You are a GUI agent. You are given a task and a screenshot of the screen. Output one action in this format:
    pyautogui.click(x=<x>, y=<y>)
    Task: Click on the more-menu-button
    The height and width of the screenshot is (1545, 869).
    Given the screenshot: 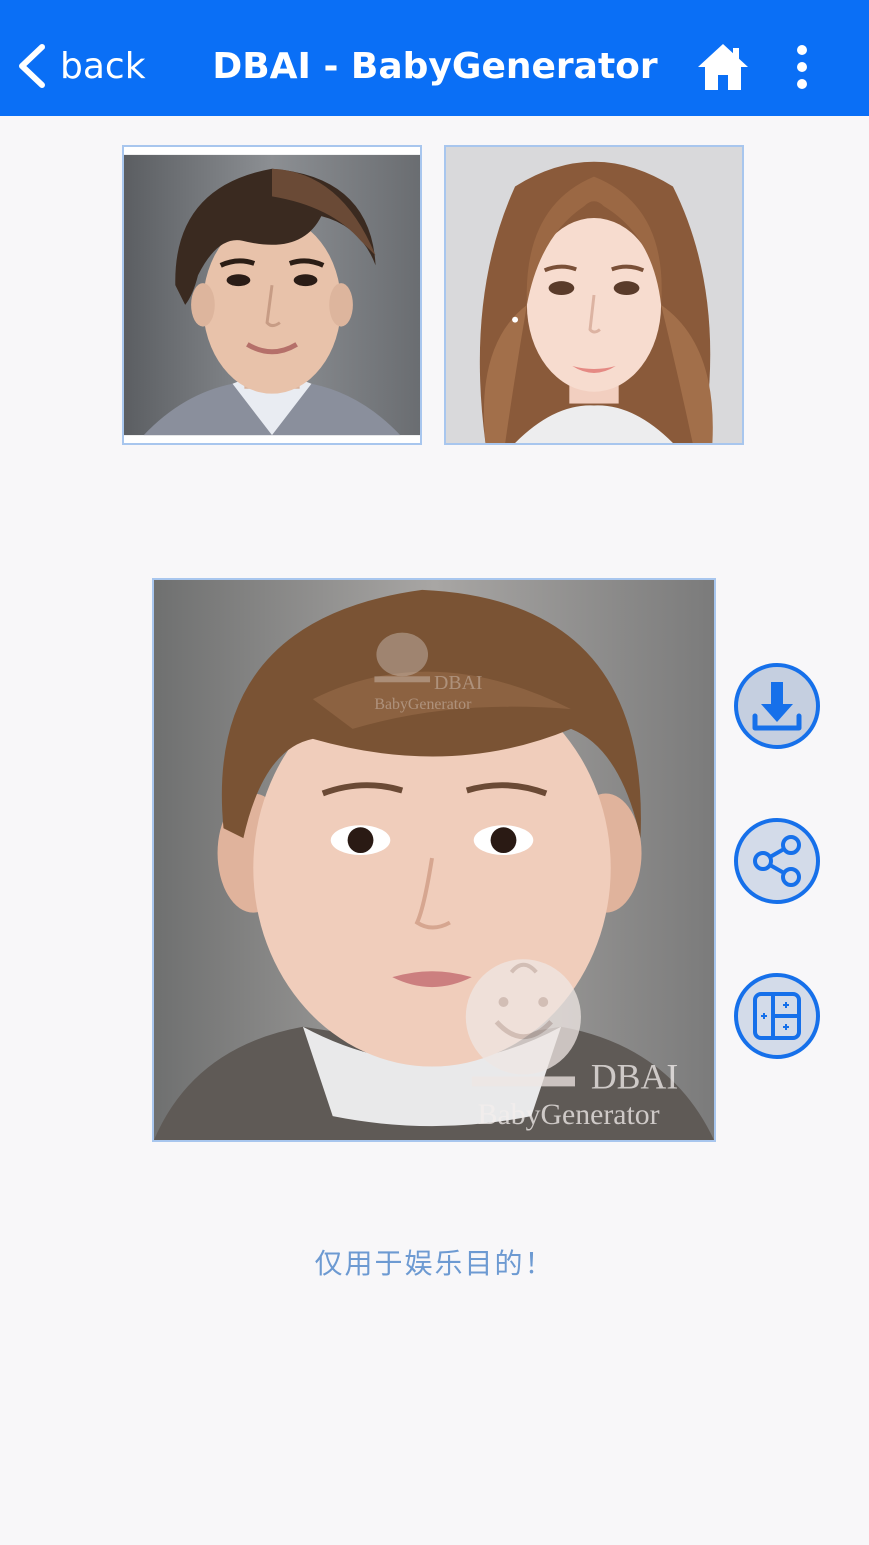 What is the action you would take?
    pyautogui.click(x=802, y=67)
    